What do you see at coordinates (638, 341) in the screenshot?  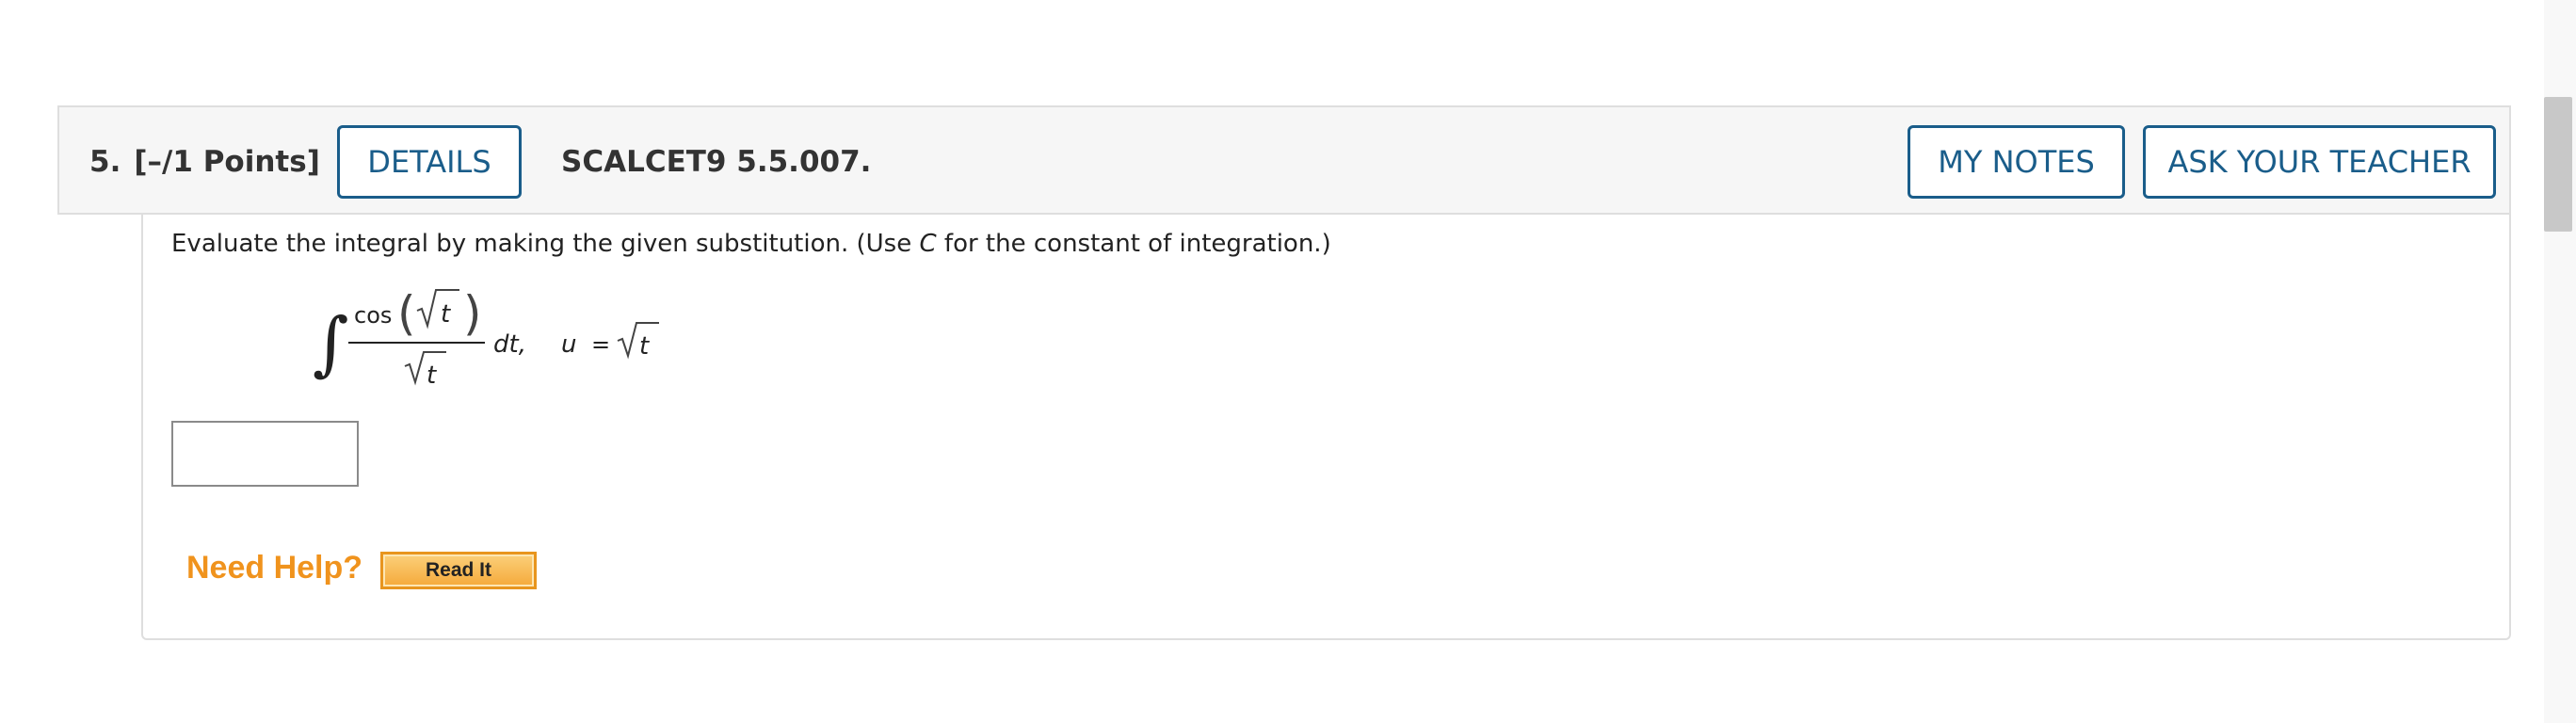 I see `substitution-sqrt-sign` at bounding box center [638, 341].